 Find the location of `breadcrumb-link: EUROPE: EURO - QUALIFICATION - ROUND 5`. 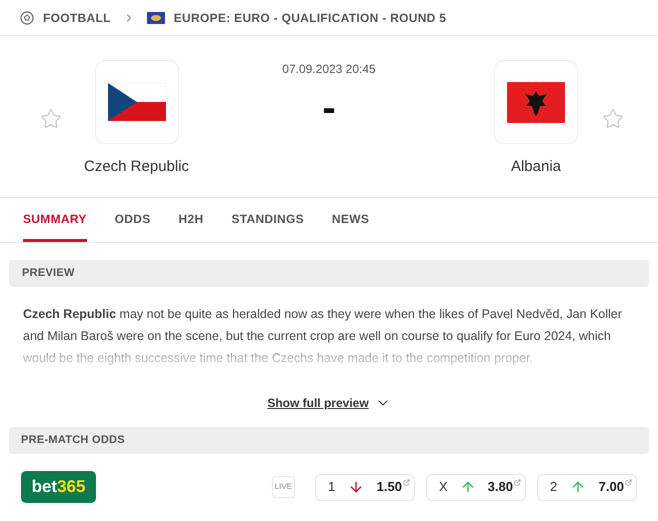

breadcrumb-link: EUROPE: EURO - QUALIFICATION - ROUND 5 is located at coordinates (310, 17).